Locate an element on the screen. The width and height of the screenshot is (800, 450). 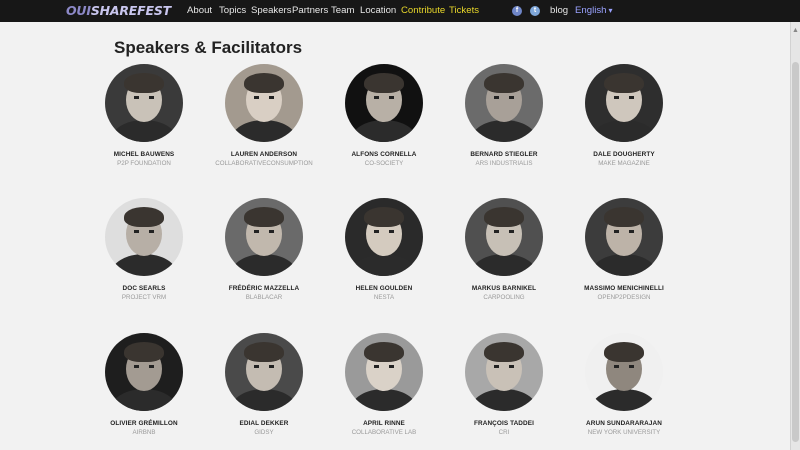
speaker-name: Arun Sundararajan is located at coordinates (624, 424).